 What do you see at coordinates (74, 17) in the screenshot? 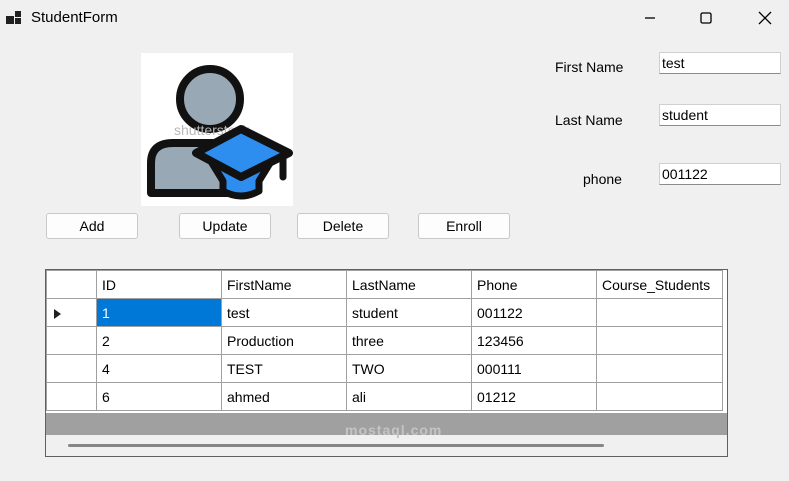
I see `window-title: StudentForm` at bounding box center [74, 17].